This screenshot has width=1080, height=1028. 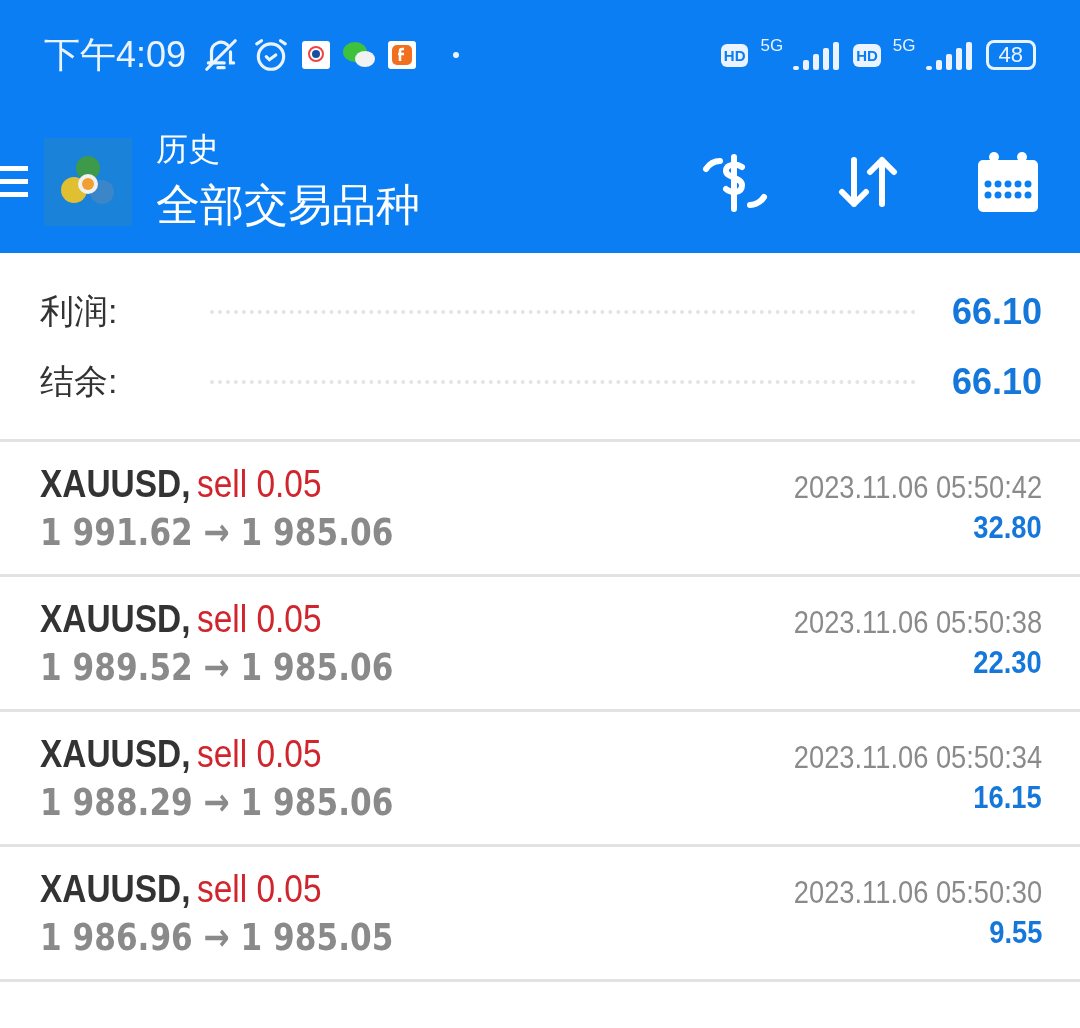 I want to click on menu-icon, so click(x=15, y=181).